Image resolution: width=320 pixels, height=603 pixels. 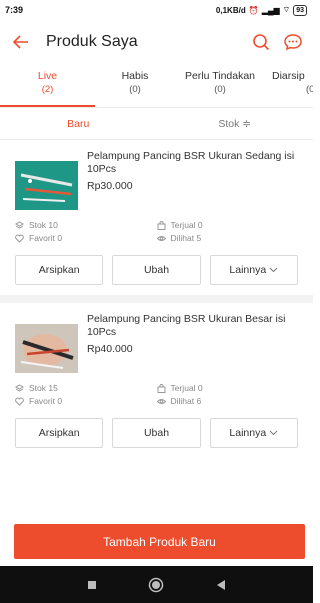 I want to click on section-divider, so click(x=156, y=299).